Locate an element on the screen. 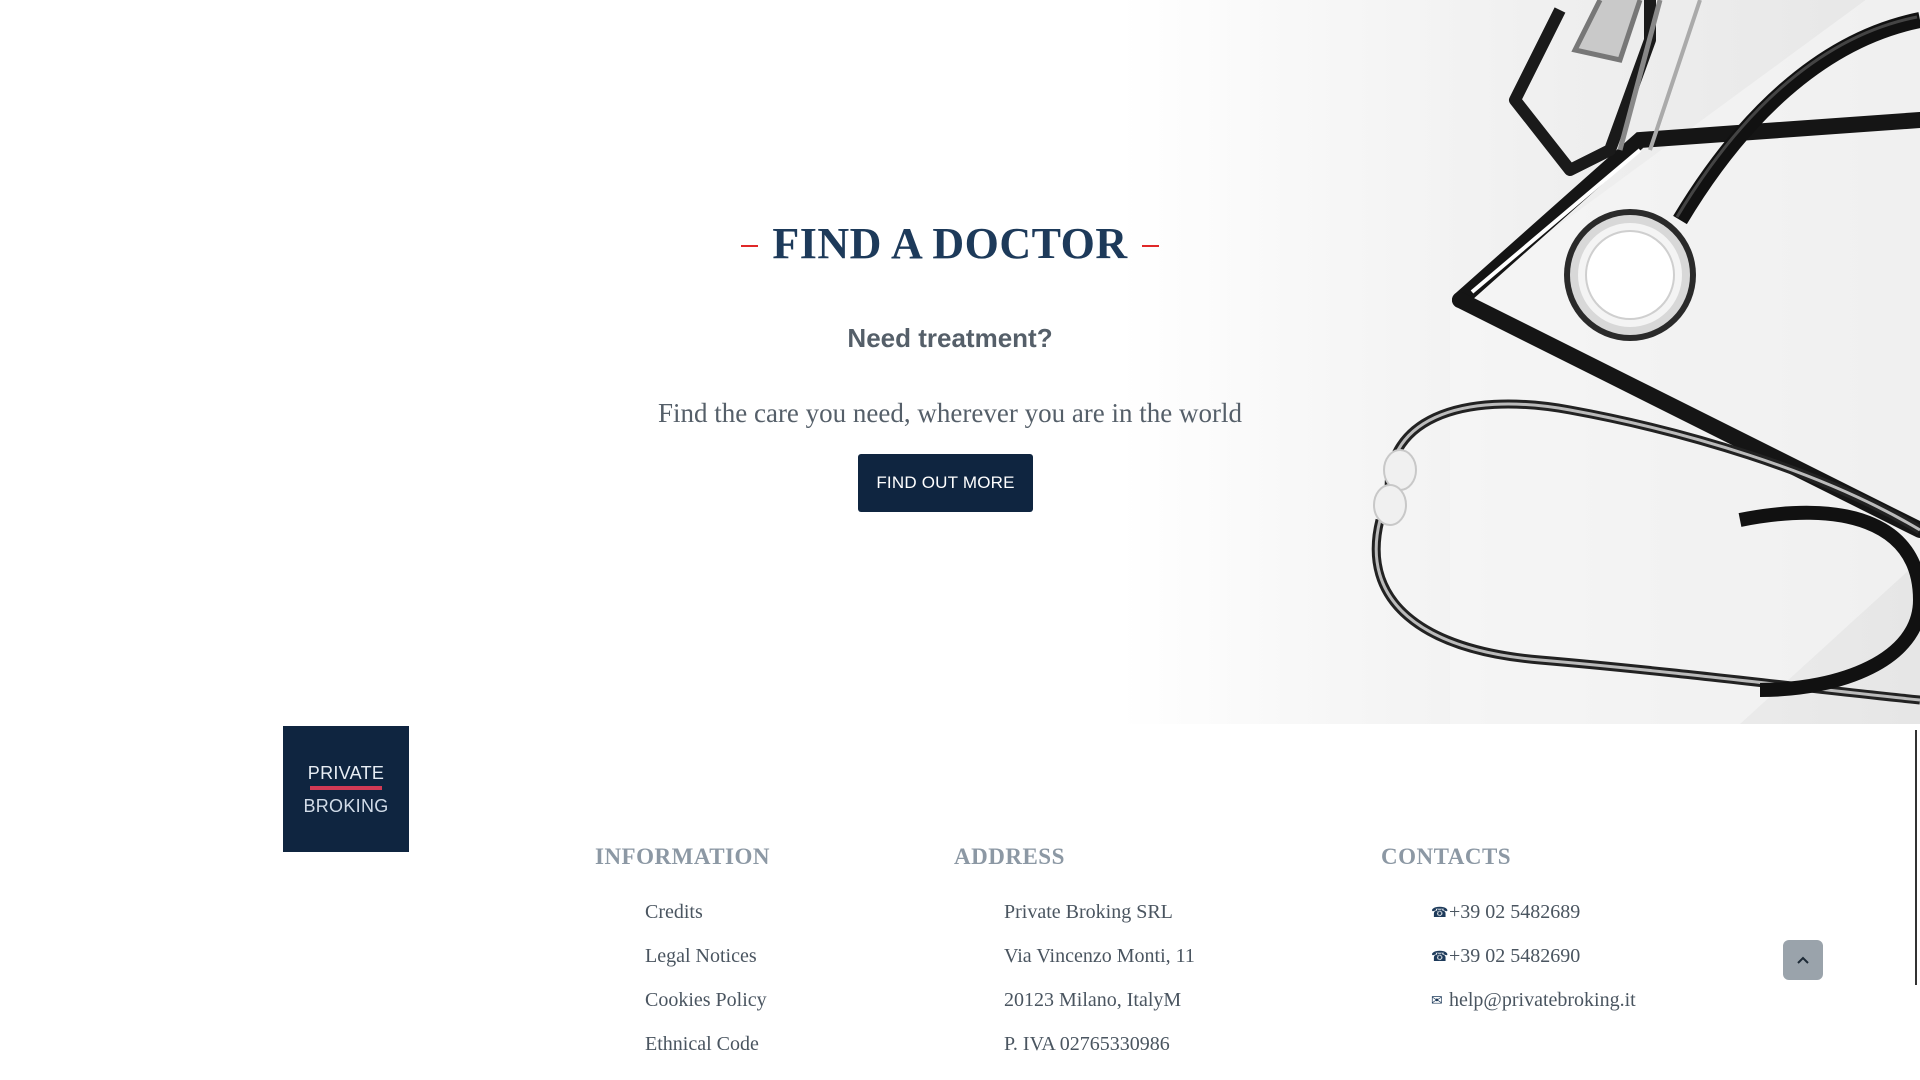 Image resolution: width=1920 pixels, height=1080 pixels. list-item: Credits is located at coordinates (706, 912).